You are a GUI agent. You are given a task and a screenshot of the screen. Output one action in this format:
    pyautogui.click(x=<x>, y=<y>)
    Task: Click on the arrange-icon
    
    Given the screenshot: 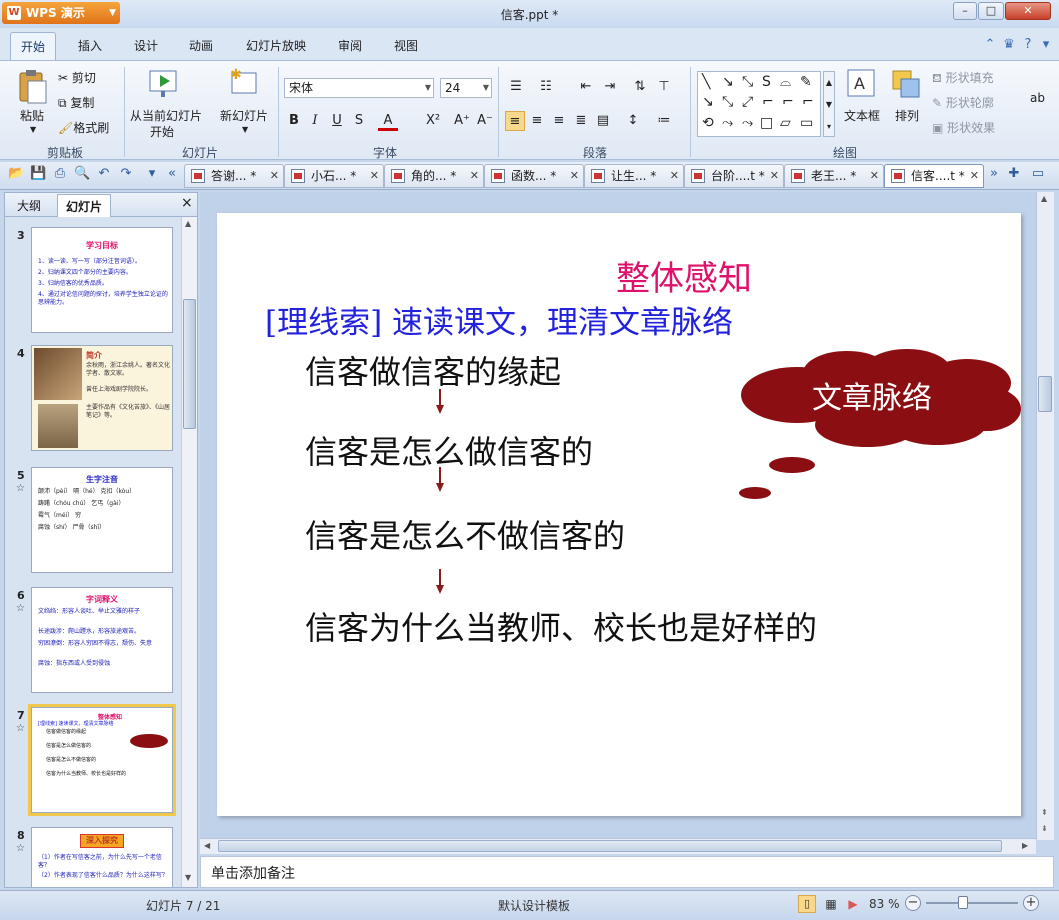 What is the action you would take?
    pyautogui.click(x=907, y=85)
    